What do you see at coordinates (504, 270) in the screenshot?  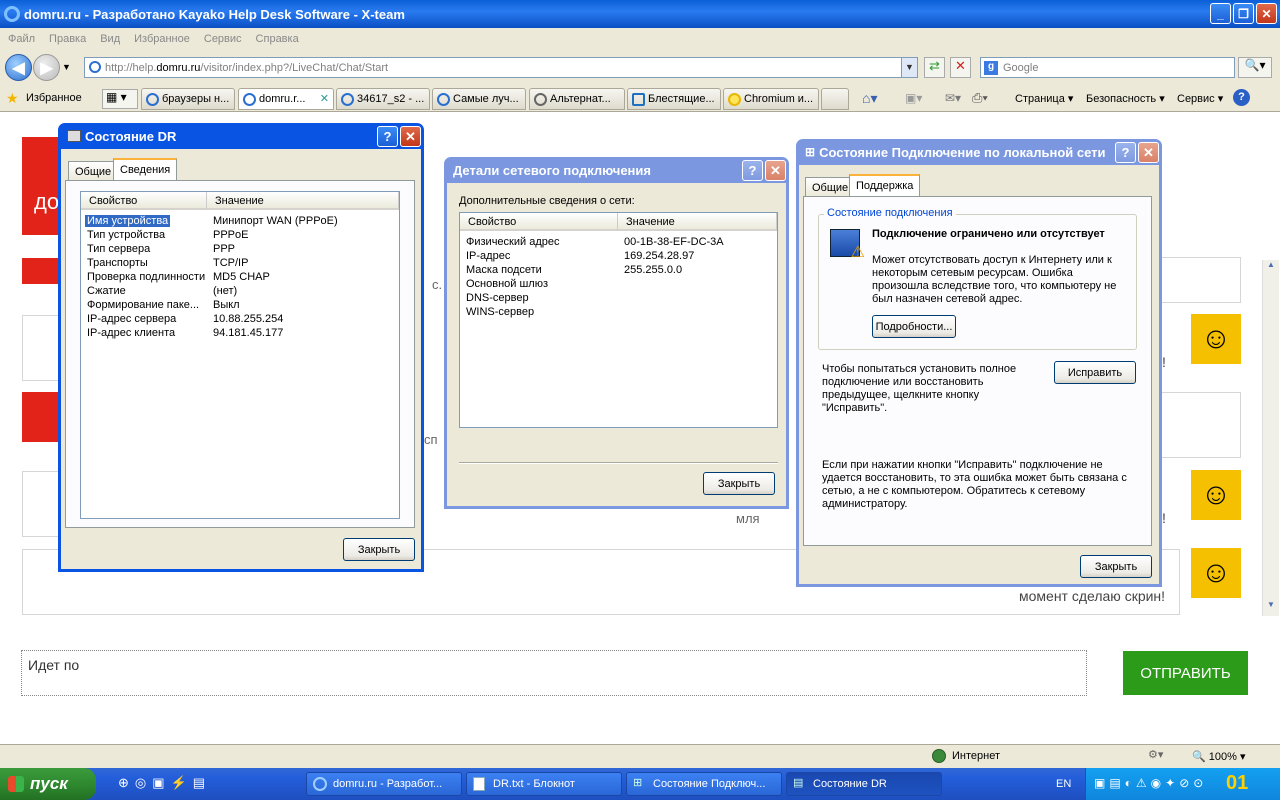 I see `property-name: Маска подсети` at bounding box center [504, 270].